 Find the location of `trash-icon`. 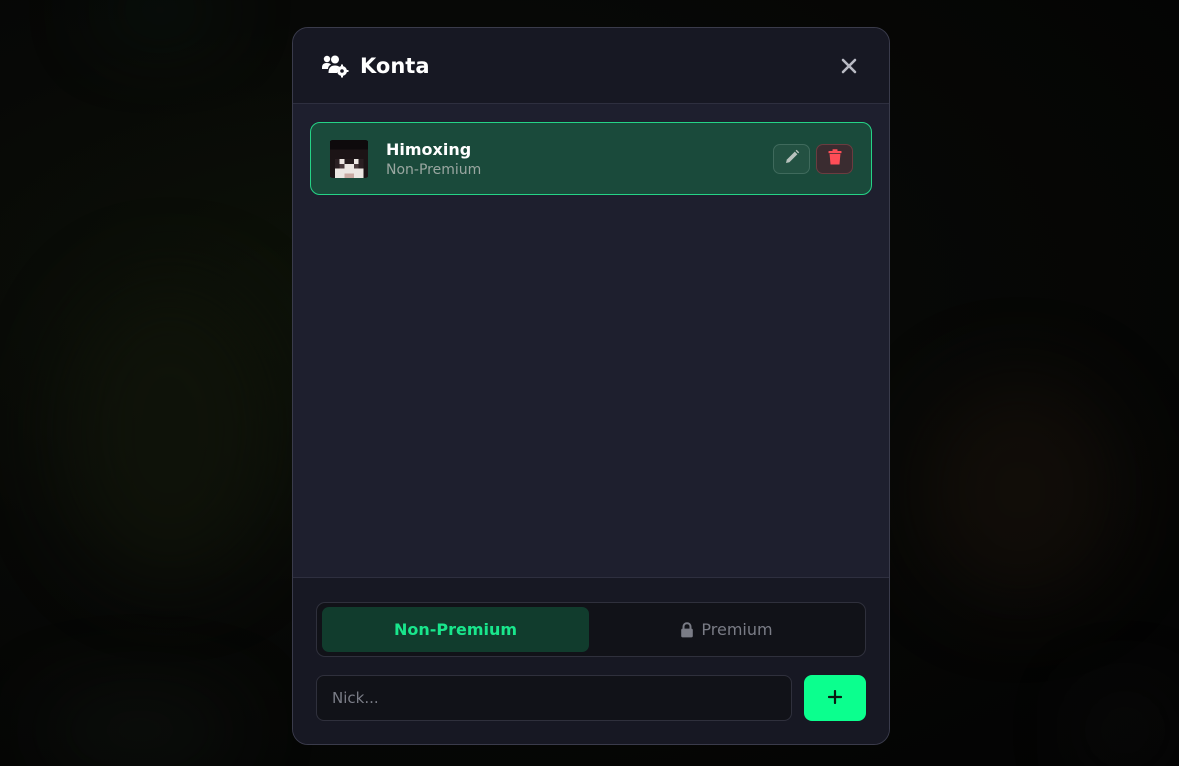

trash-icon is located at coordinates (835, 158).